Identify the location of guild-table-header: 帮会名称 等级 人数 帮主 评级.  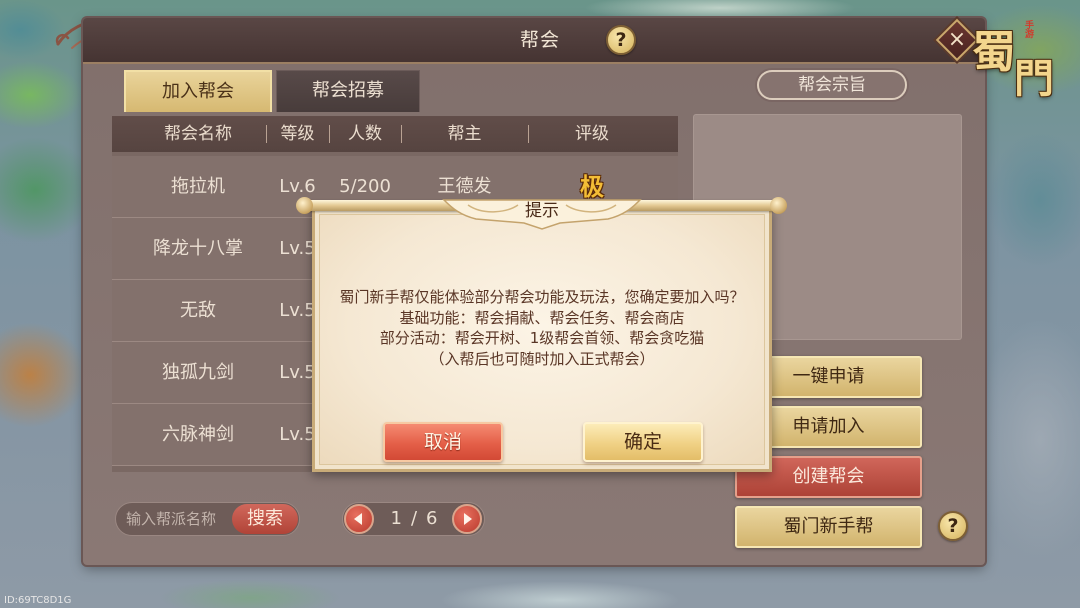
(395, 134).